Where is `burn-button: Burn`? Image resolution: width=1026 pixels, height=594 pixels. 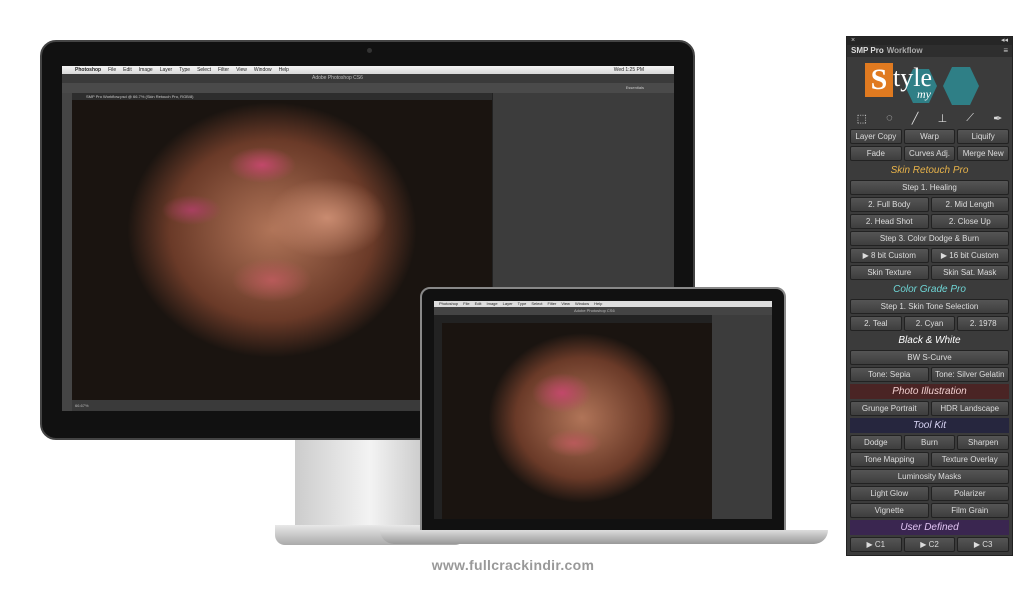
burn-button: Burn is located at coordinates (929, 442).